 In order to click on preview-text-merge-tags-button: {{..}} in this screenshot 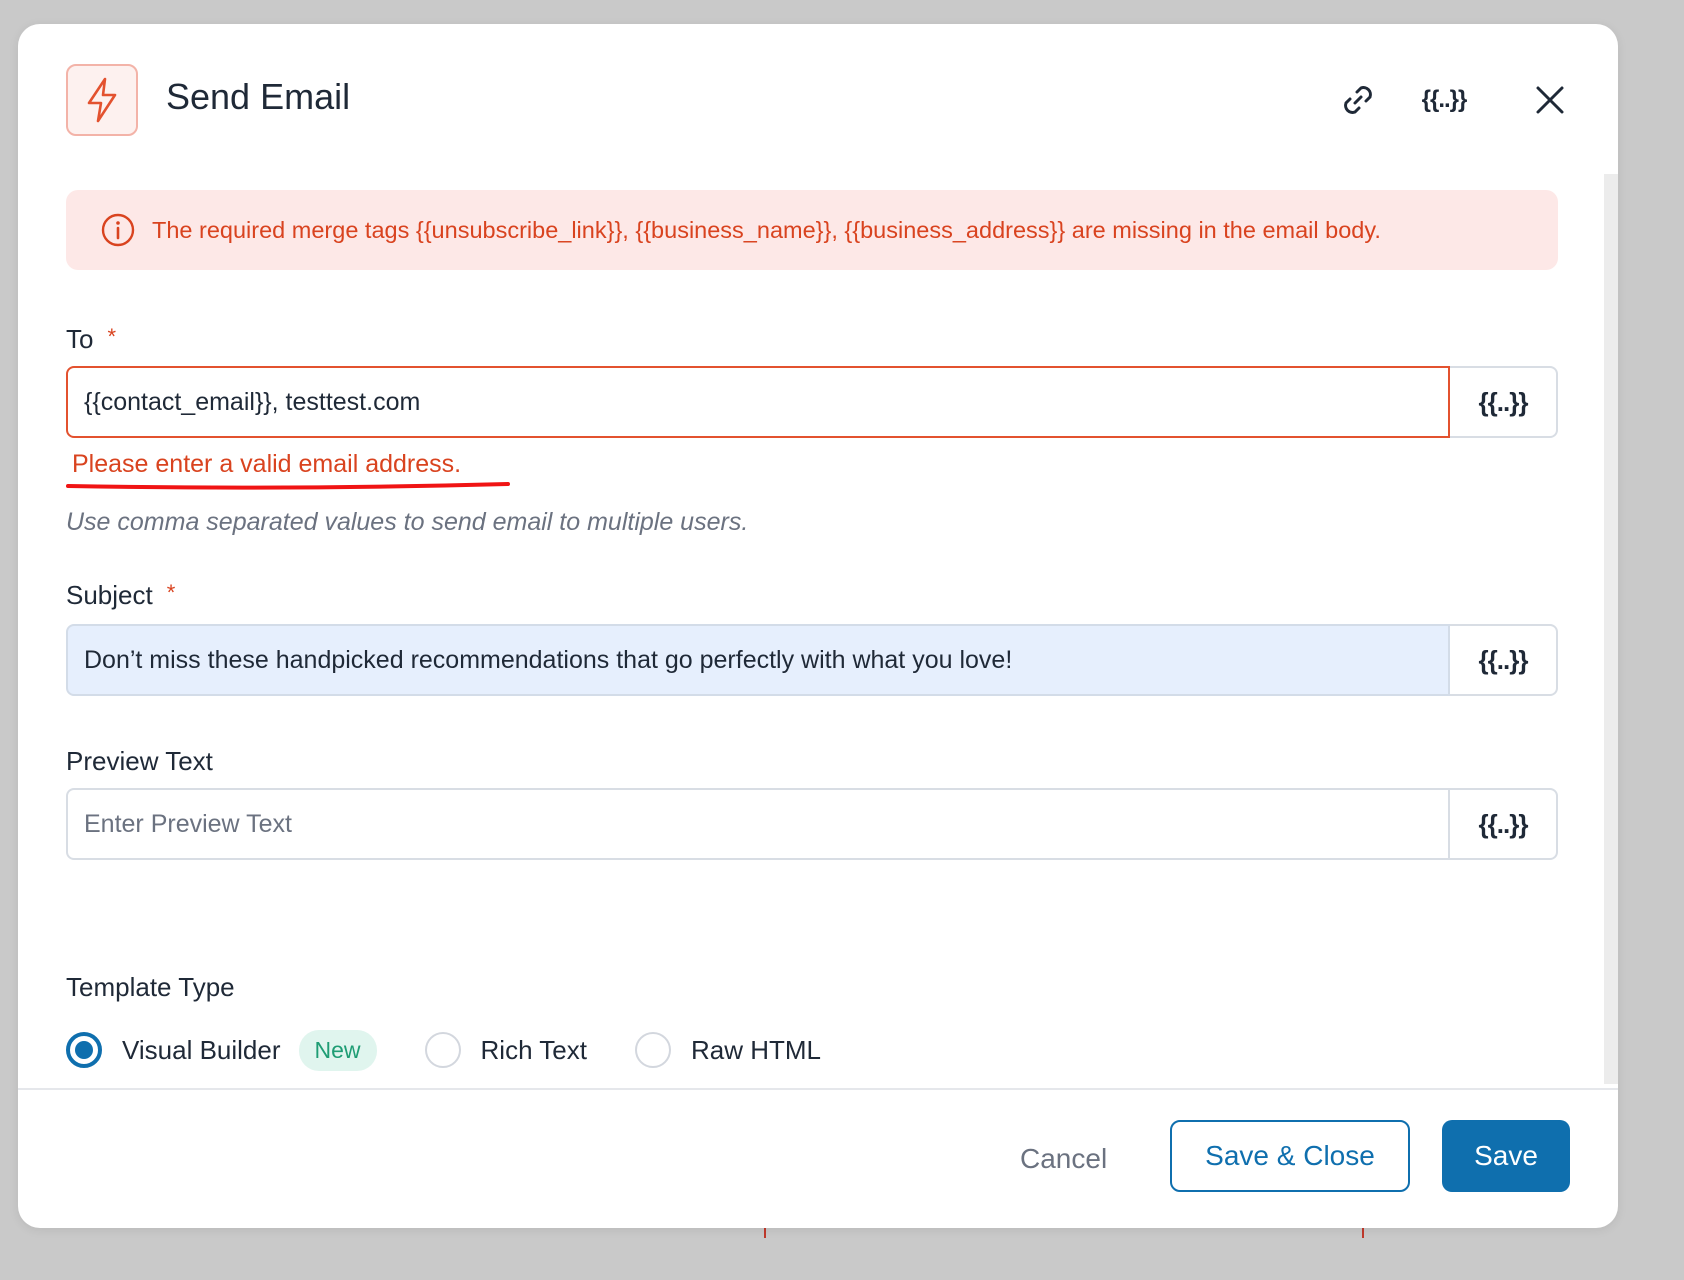, I will do `click(1504, 824)`.